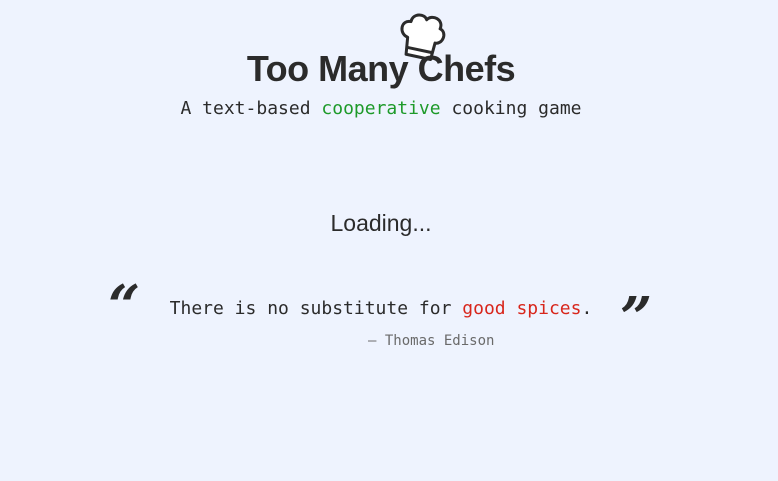  I want to click on subtitle-prefix: A text-based, so click(251, 108).